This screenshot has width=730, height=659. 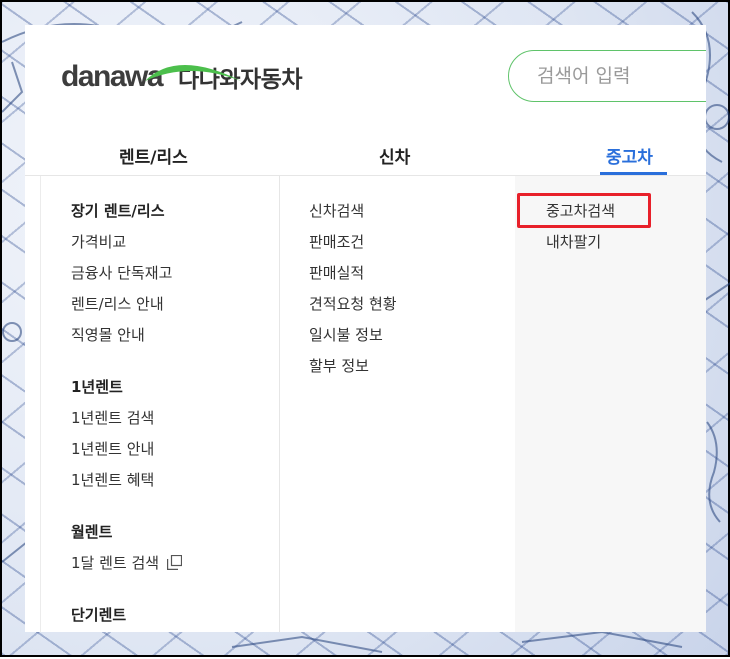 What do you see at coordinates (365, 155) in the screenshot?
I see `category-tabs: 렌트/리스 신차 중고차` at bounding box center [365, 155].